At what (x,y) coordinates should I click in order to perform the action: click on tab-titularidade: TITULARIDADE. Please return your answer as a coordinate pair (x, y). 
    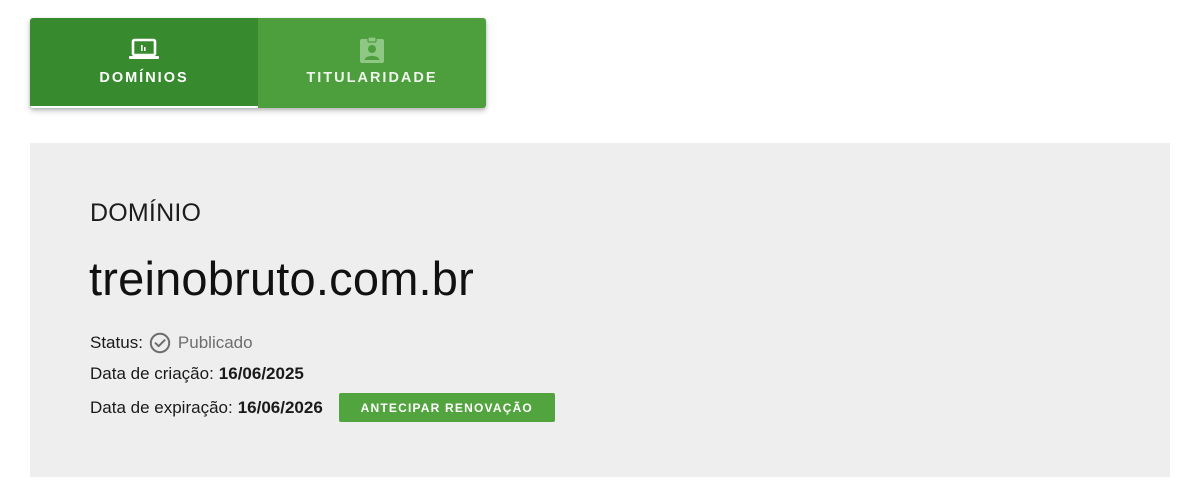
    Looking at the image, I should click on (372, 63).